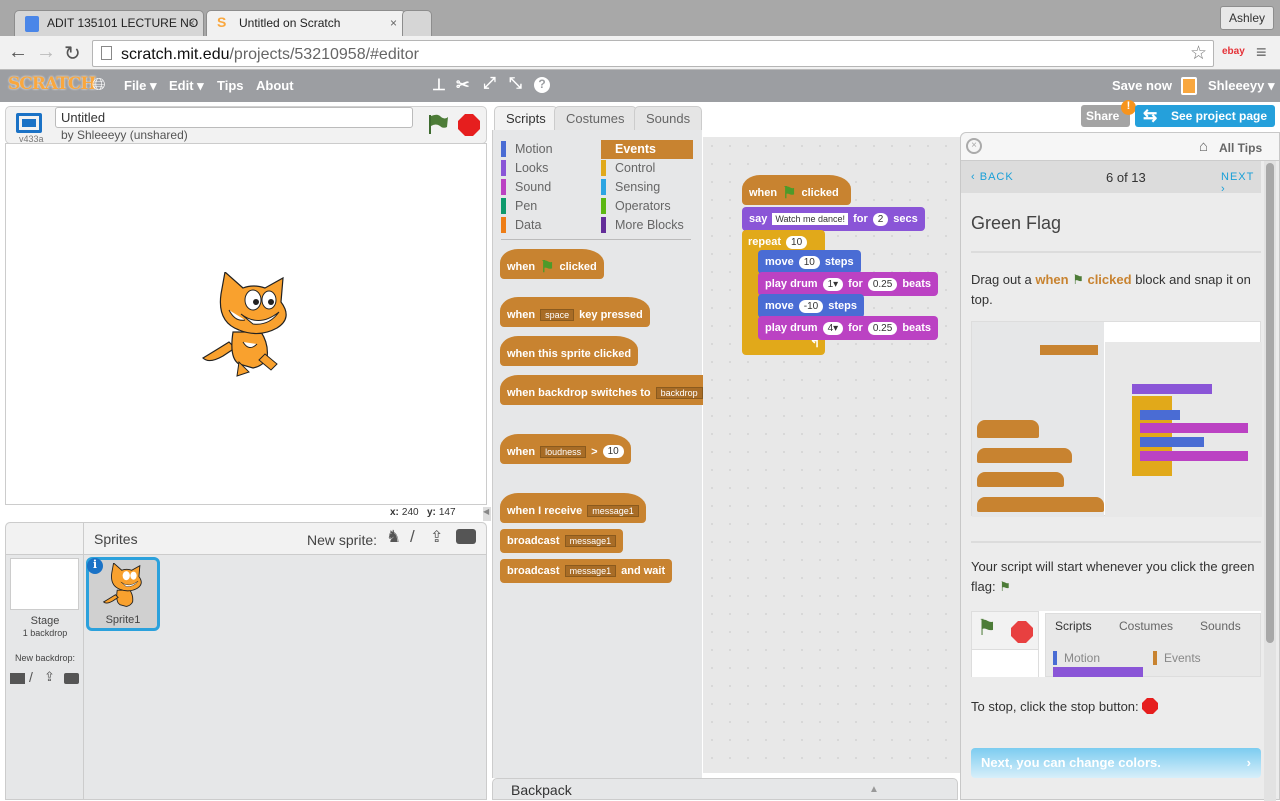 The height and width of the screenshot is (801, 1280). Describe the element at coordinates (647, 149) in the screenshot. I see `category-events: Events` at that location.